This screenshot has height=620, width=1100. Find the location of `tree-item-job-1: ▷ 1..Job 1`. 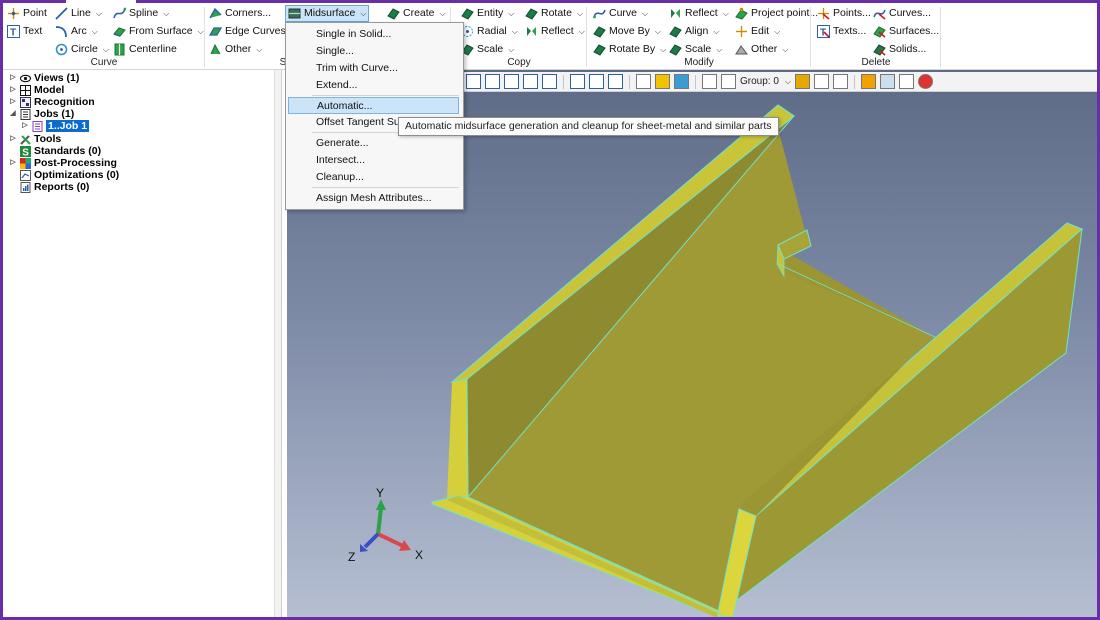

tree-item-job-1: ▷ 1..Job 1 is located at coordinates (55, 126).